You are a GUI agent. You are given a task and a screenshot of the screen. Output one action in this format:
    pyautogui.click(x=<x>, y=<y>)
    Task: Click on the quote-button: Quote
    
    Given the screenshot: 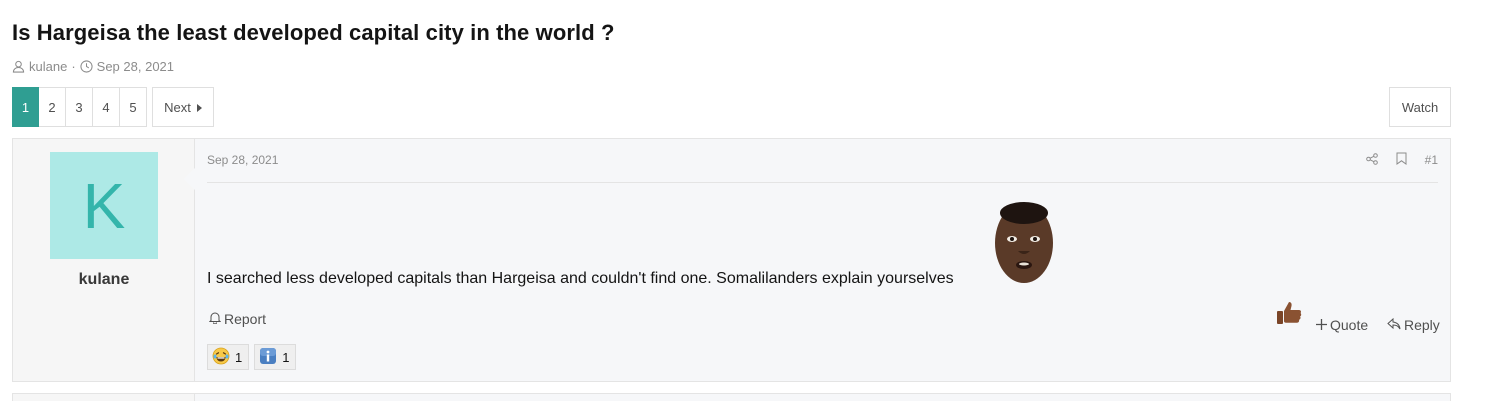 What is the action you would take?
    pyautogui.click(x=1342, y=325)
    